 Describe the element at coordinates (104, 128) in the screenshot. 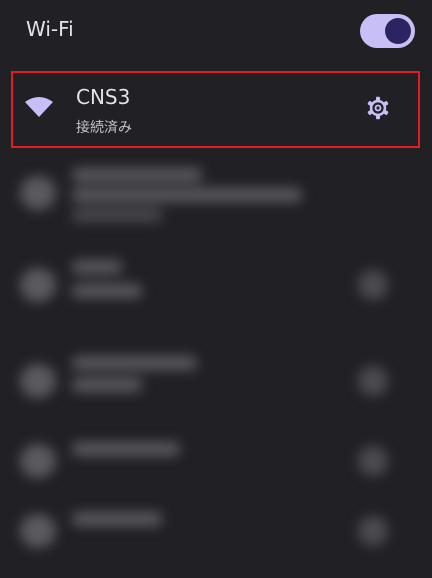

I see `network-status: 接続済み` at that location.